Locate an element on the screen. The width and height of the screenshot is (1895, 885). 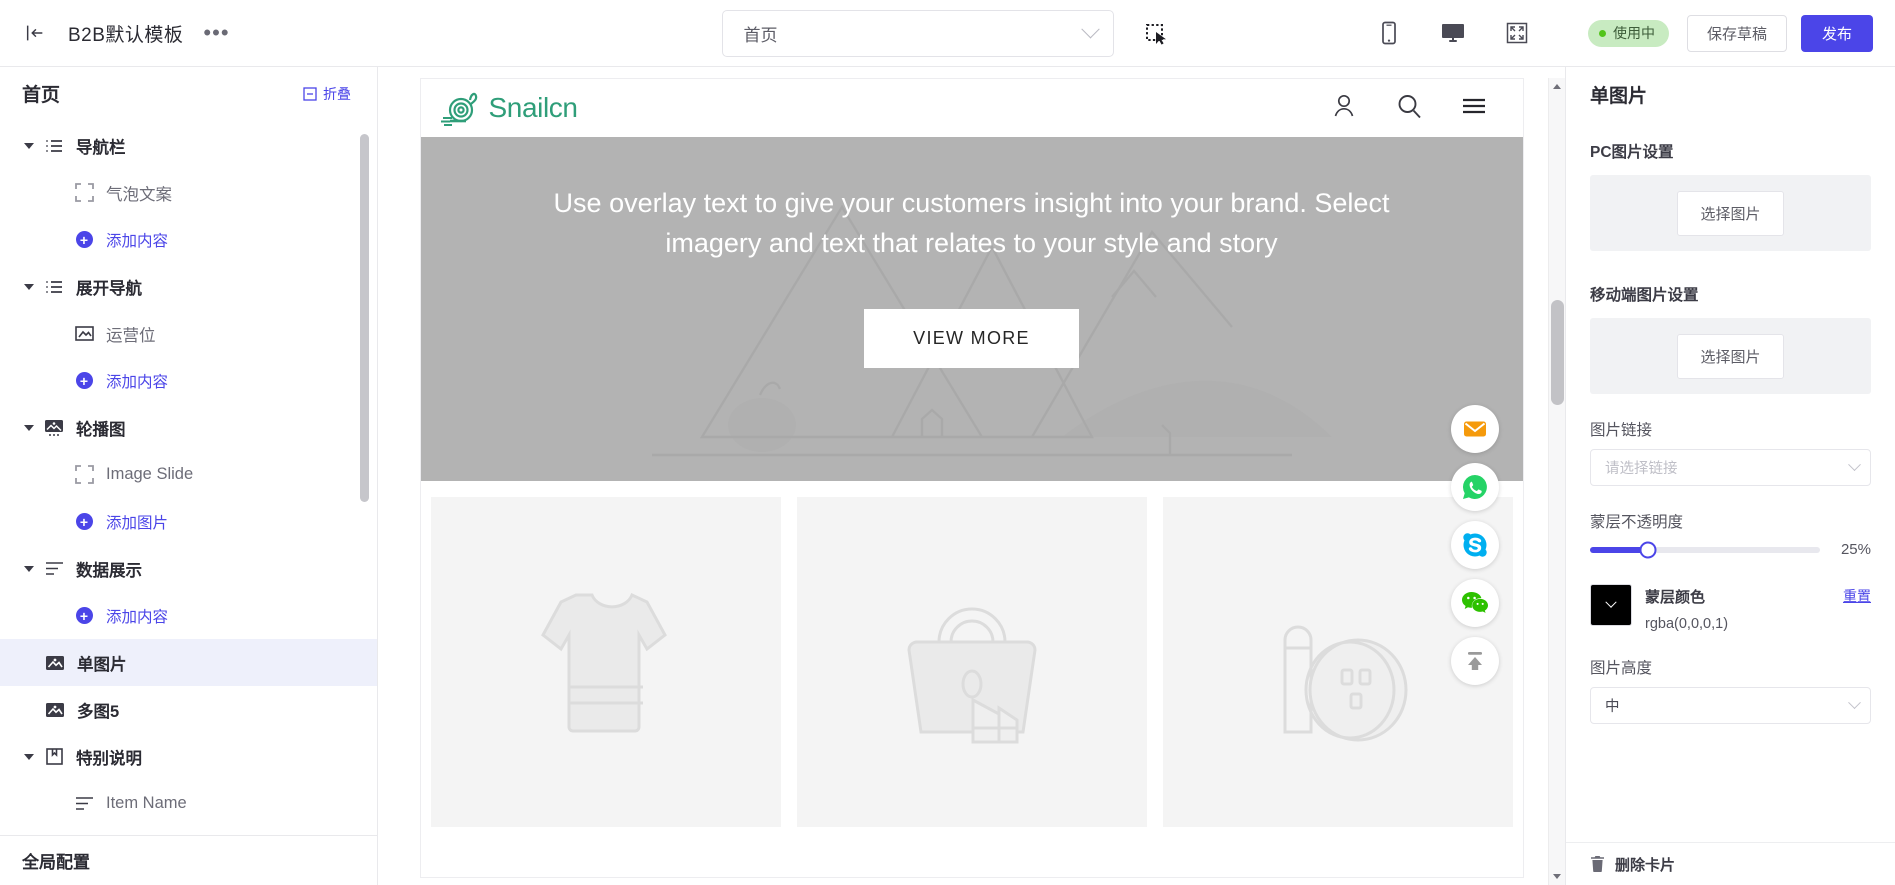
status-badge: 使用中 is located at coordinates (1628, 33).